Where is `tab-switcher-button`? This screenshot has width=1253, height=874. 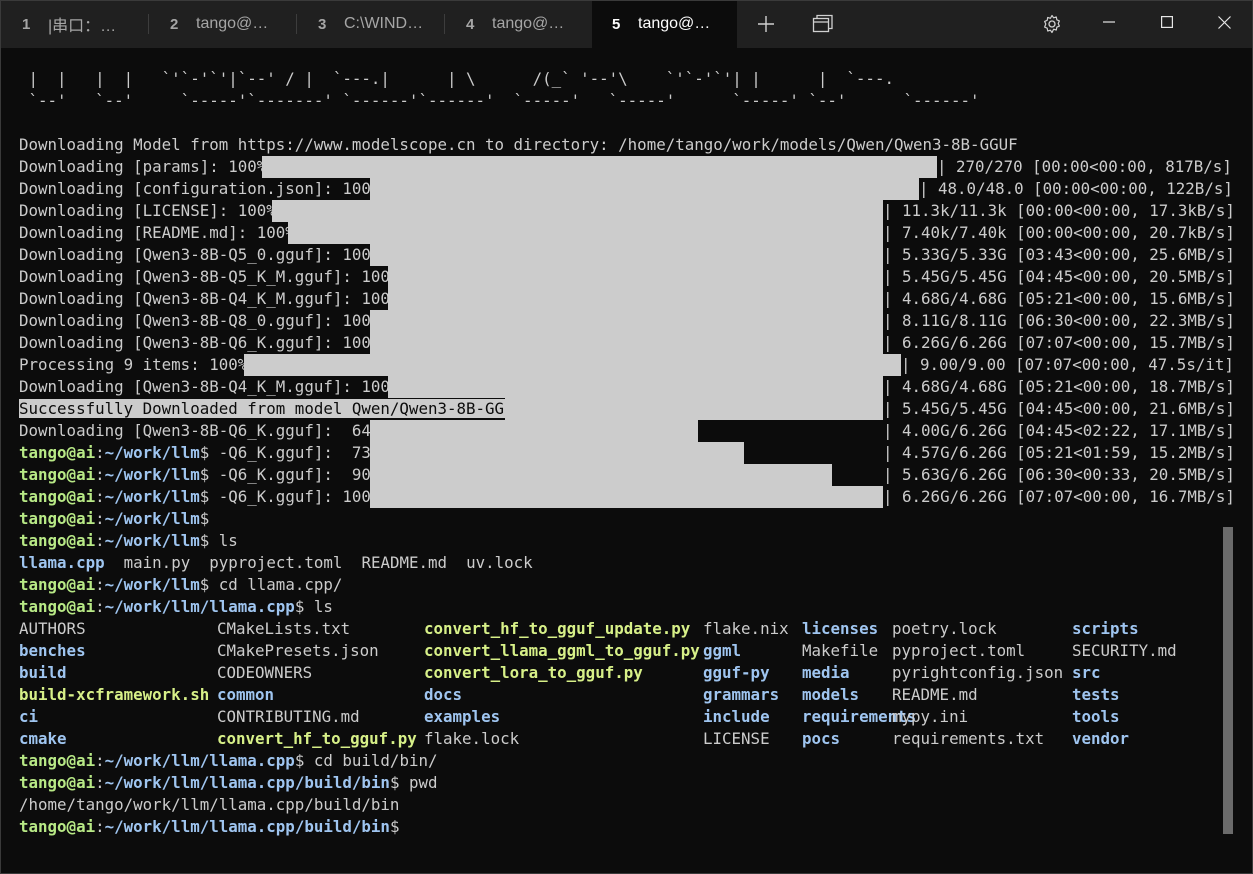
tab-switcher-button is located at coordinates (823, 24).